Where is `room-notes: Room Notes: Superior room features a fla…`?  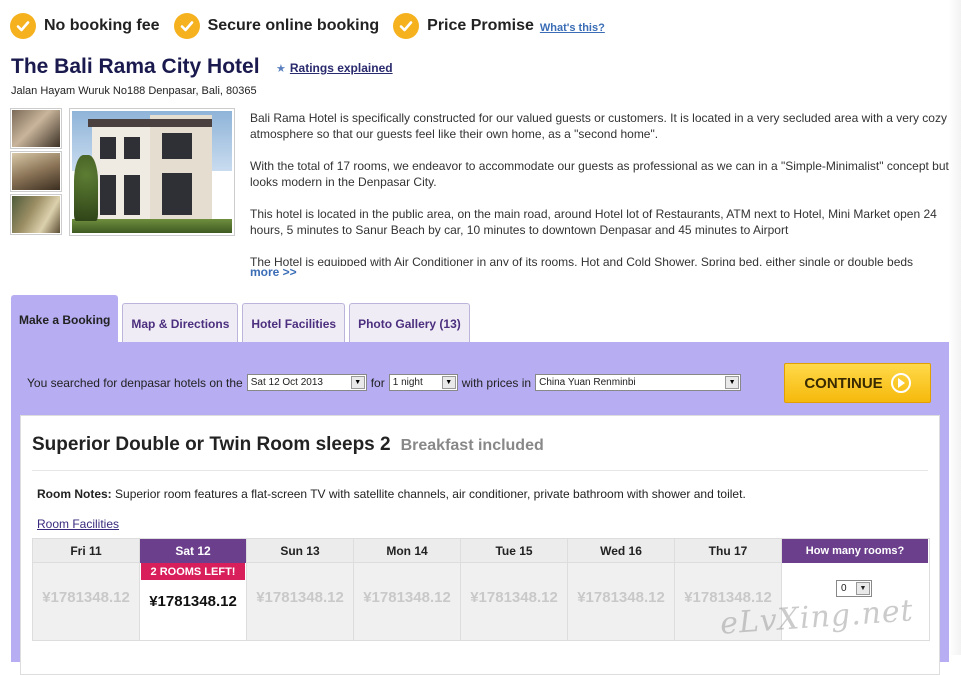 room-notes: Room Notes: Superior room features a fla… is located at coordinates (391, 494).